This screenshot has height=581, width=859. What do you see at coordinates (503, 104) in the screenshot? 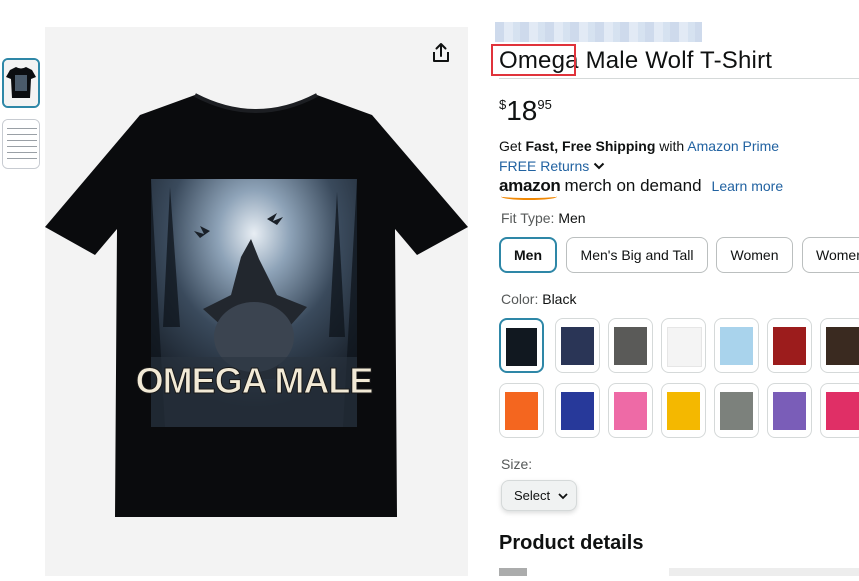
I see `price-symbol: $` at bounding box center [503, 104].